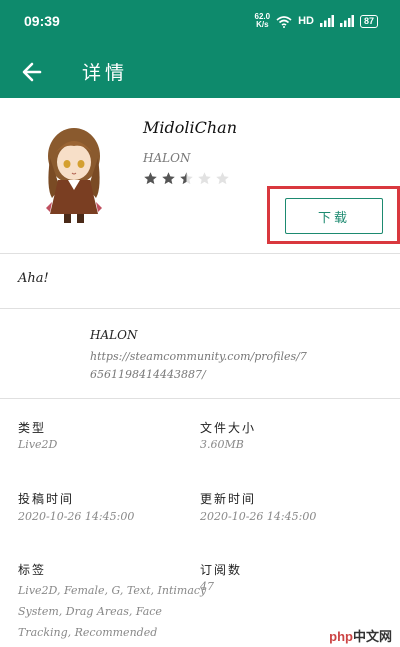  Describe the element at coordinates (228, 428) in the screenshot. I see `size-label: 文件大小` at that location.